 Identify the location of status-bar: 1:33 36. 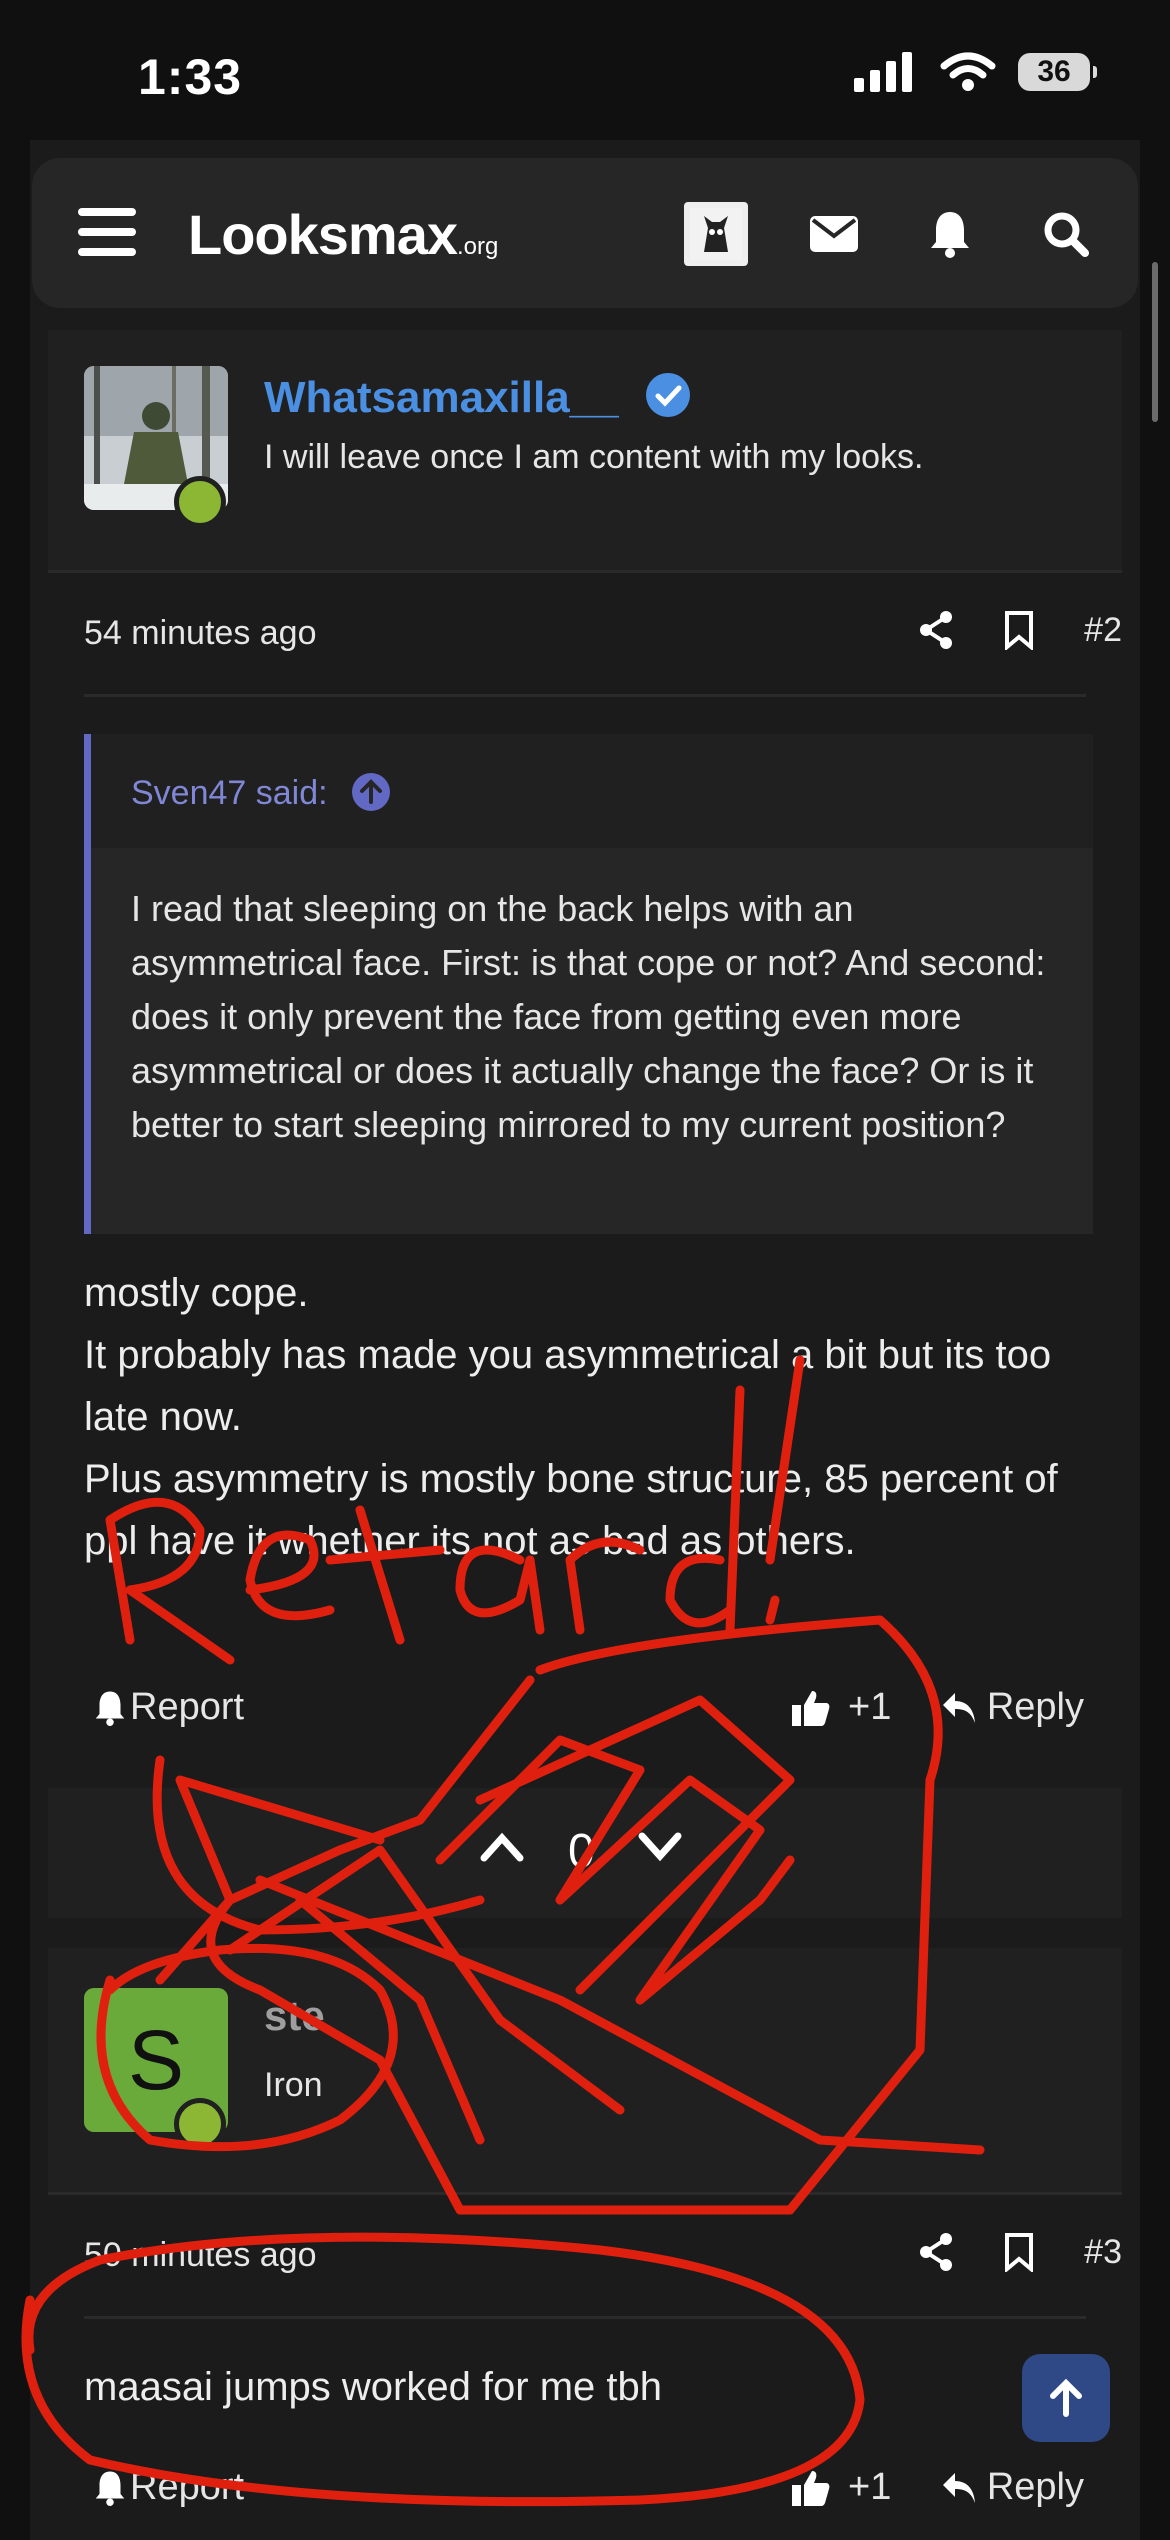
(585, 70).